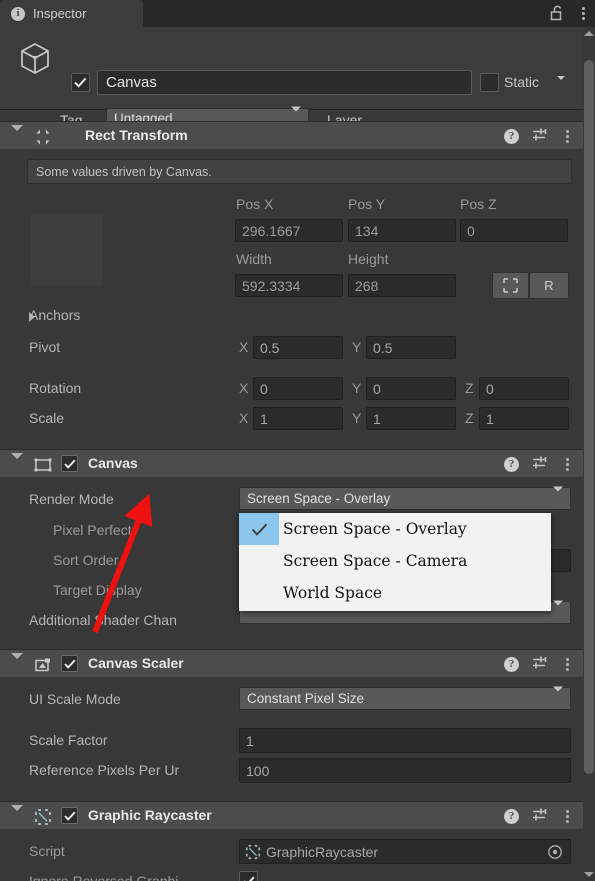  I want to click on render-mode-dropdown: Screen Space - Overlay, so click(405, 498).